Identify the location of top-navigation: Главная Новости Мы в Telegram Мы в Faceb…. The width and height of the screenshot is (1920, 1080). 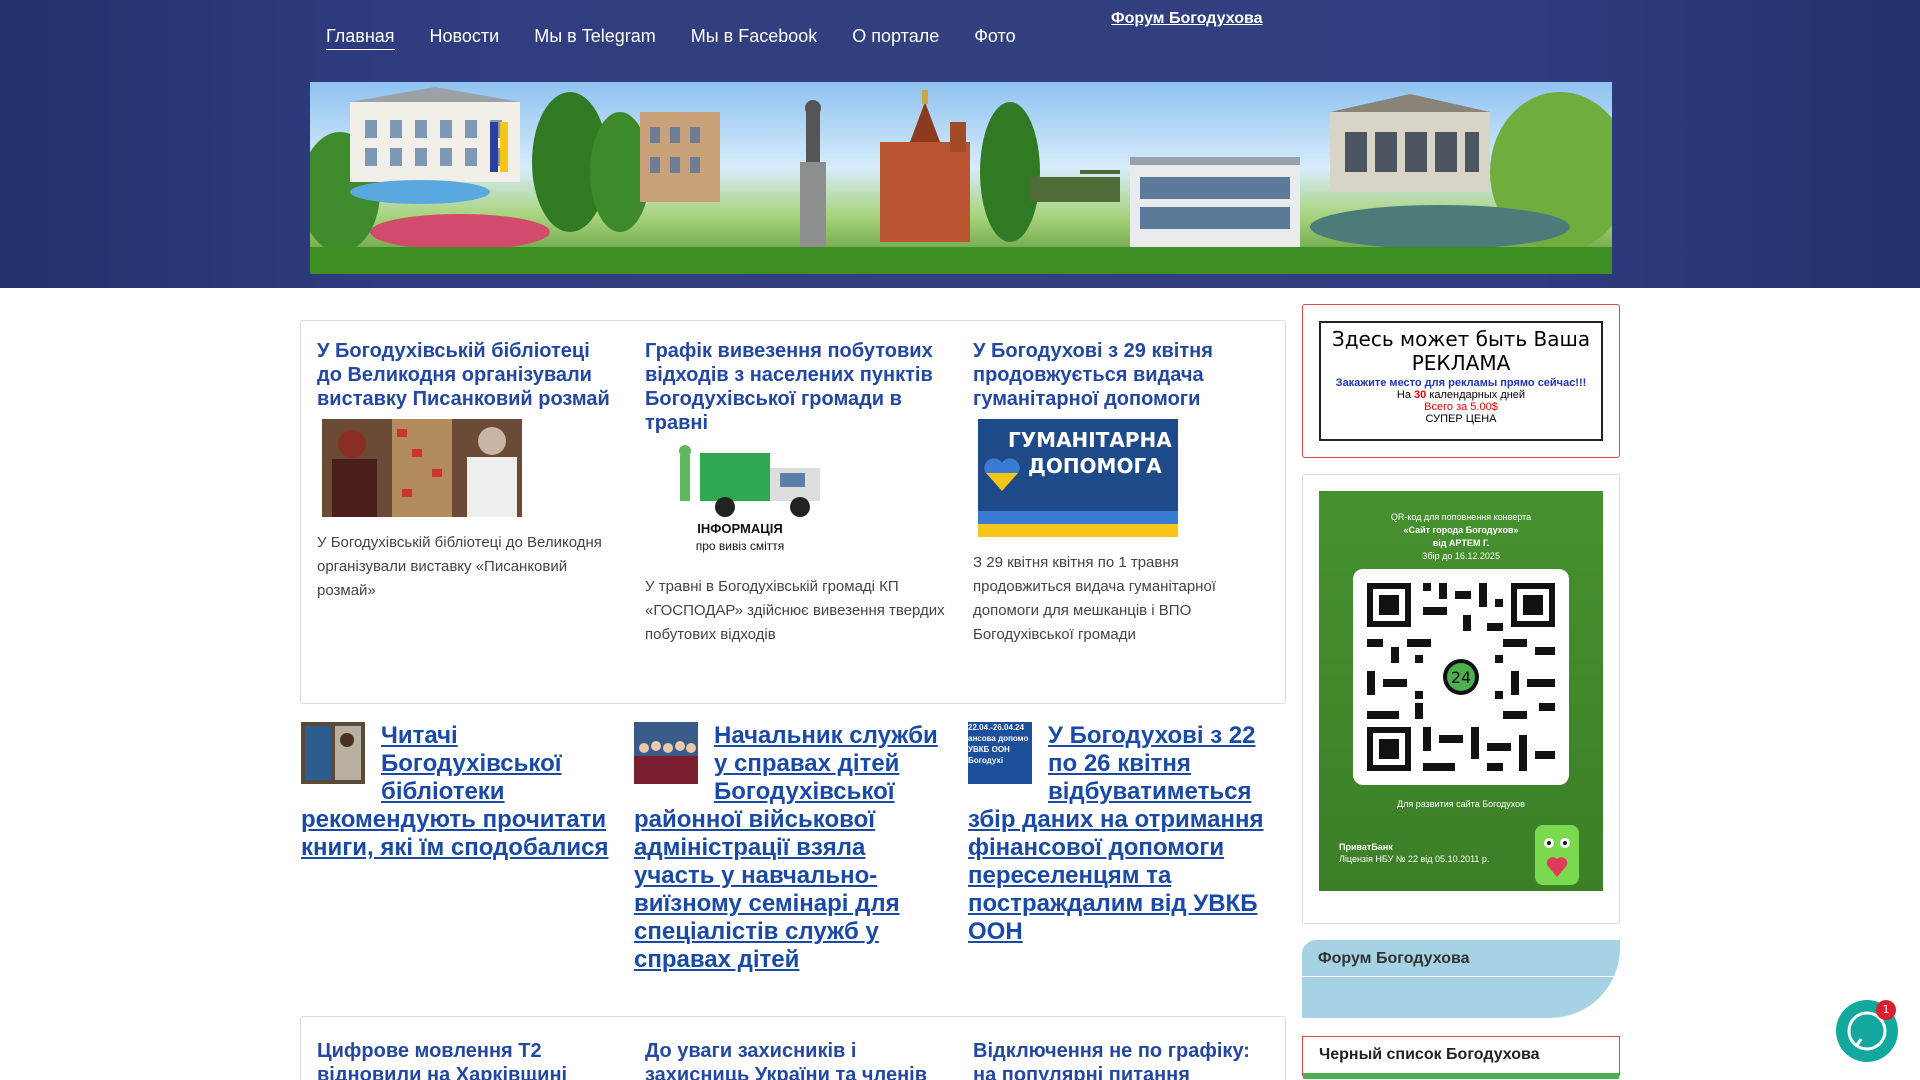
(688, 38).